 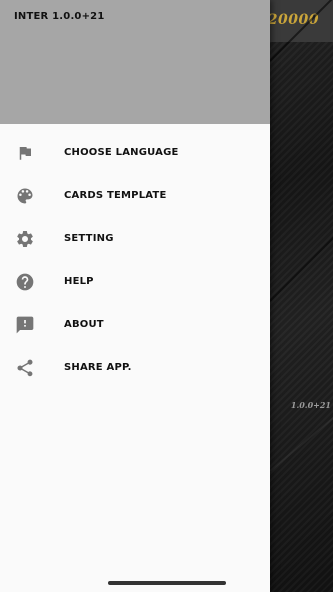 What do you see at coordinates (301, 244) in the screenshot?
I see `background-decoration` at bounding box center [301, 244].